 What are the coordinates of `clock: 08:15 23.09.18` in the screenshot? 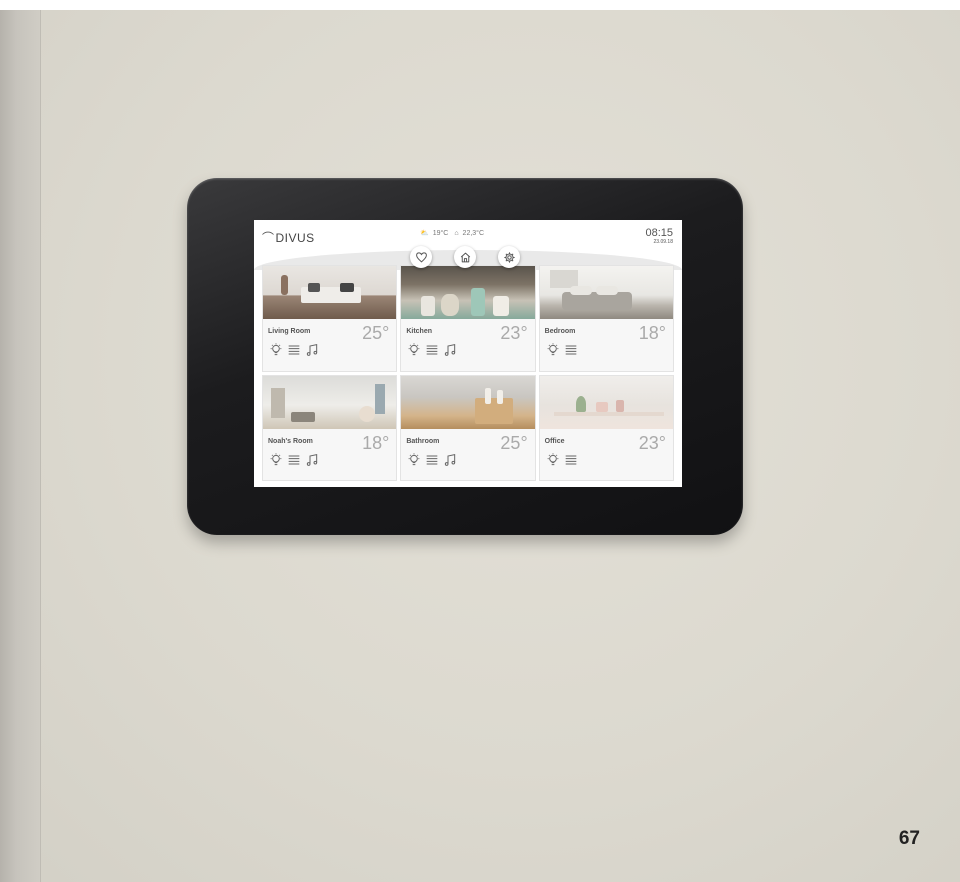 It's located at (659, 236).